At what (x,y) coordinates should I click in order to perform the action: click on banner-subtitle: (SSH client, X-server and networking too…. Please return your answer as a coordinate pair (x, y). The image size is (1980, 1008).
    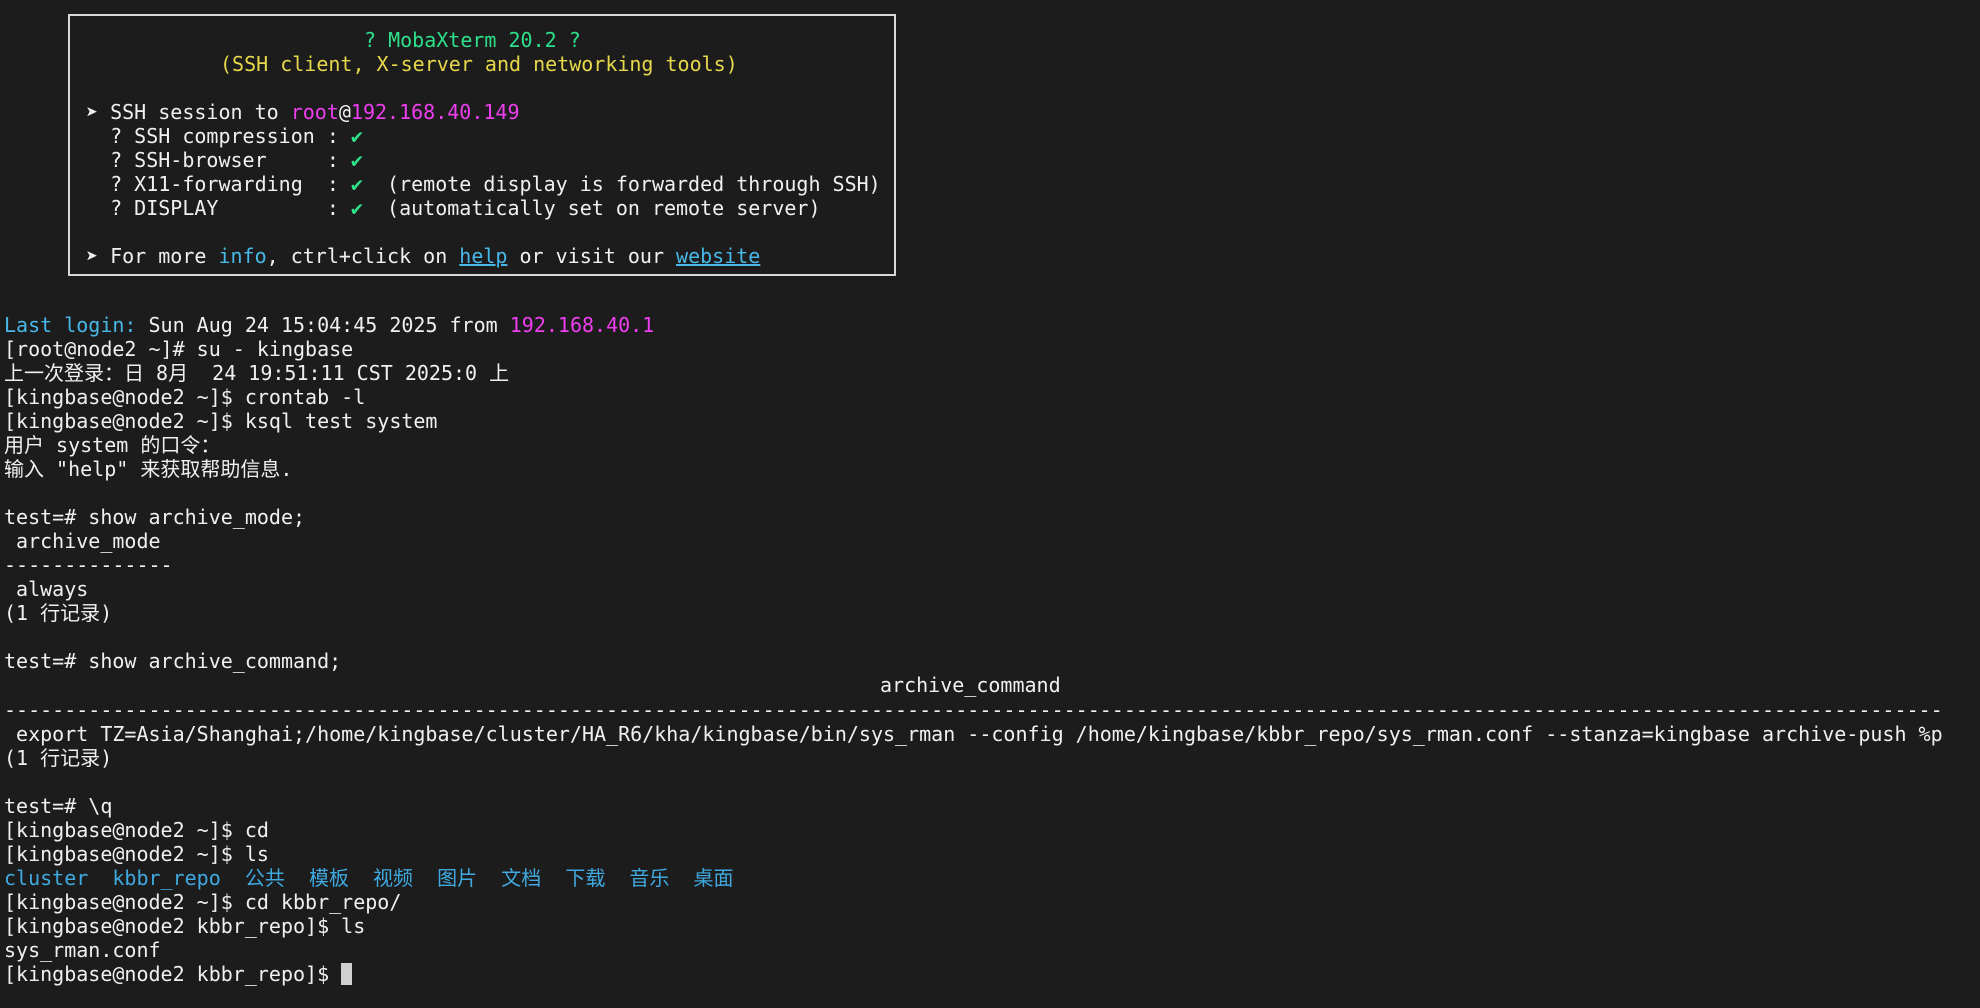
    Looking at the image, I should click on (479, 64).